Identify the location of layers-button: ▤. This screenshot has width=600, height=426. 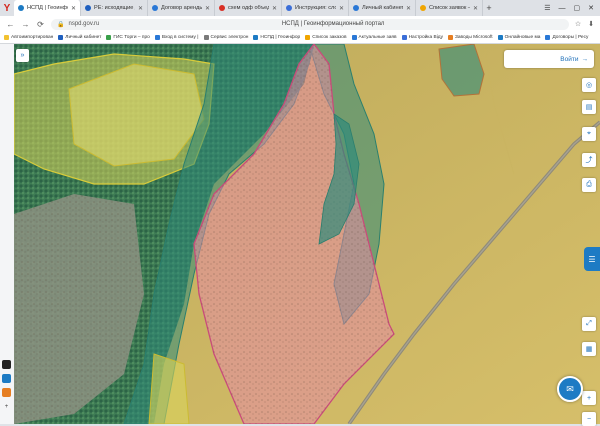
(589, 107).